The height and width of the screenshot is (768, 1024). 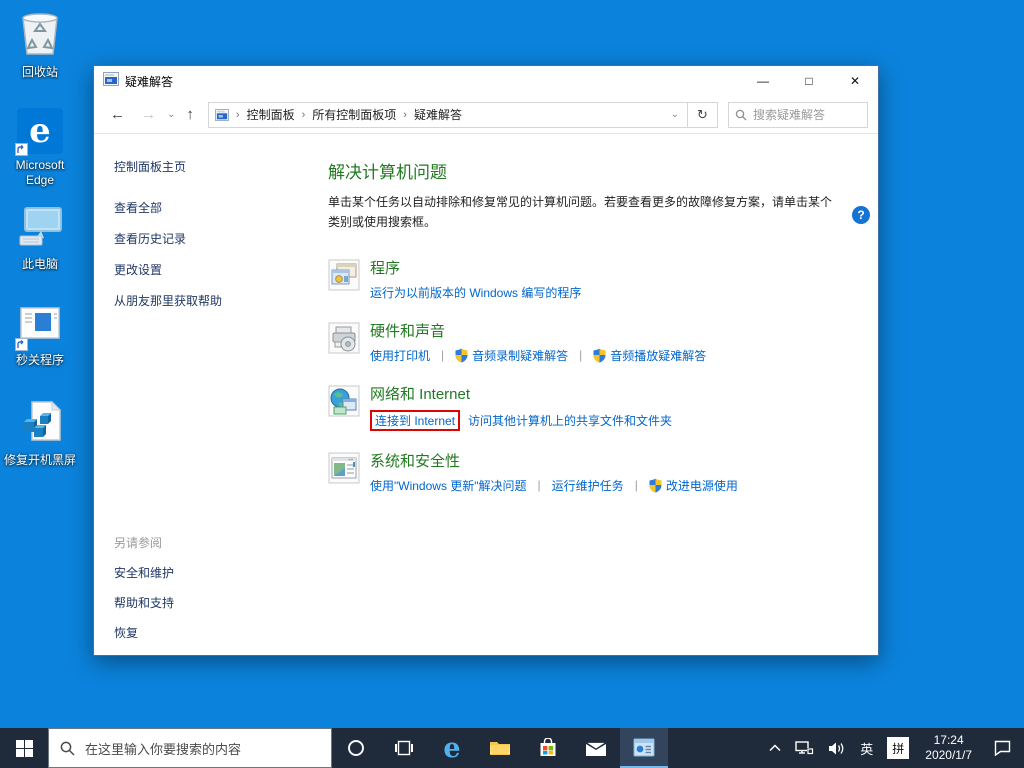 I want to click on mail-button, so click(x=596, y=748).